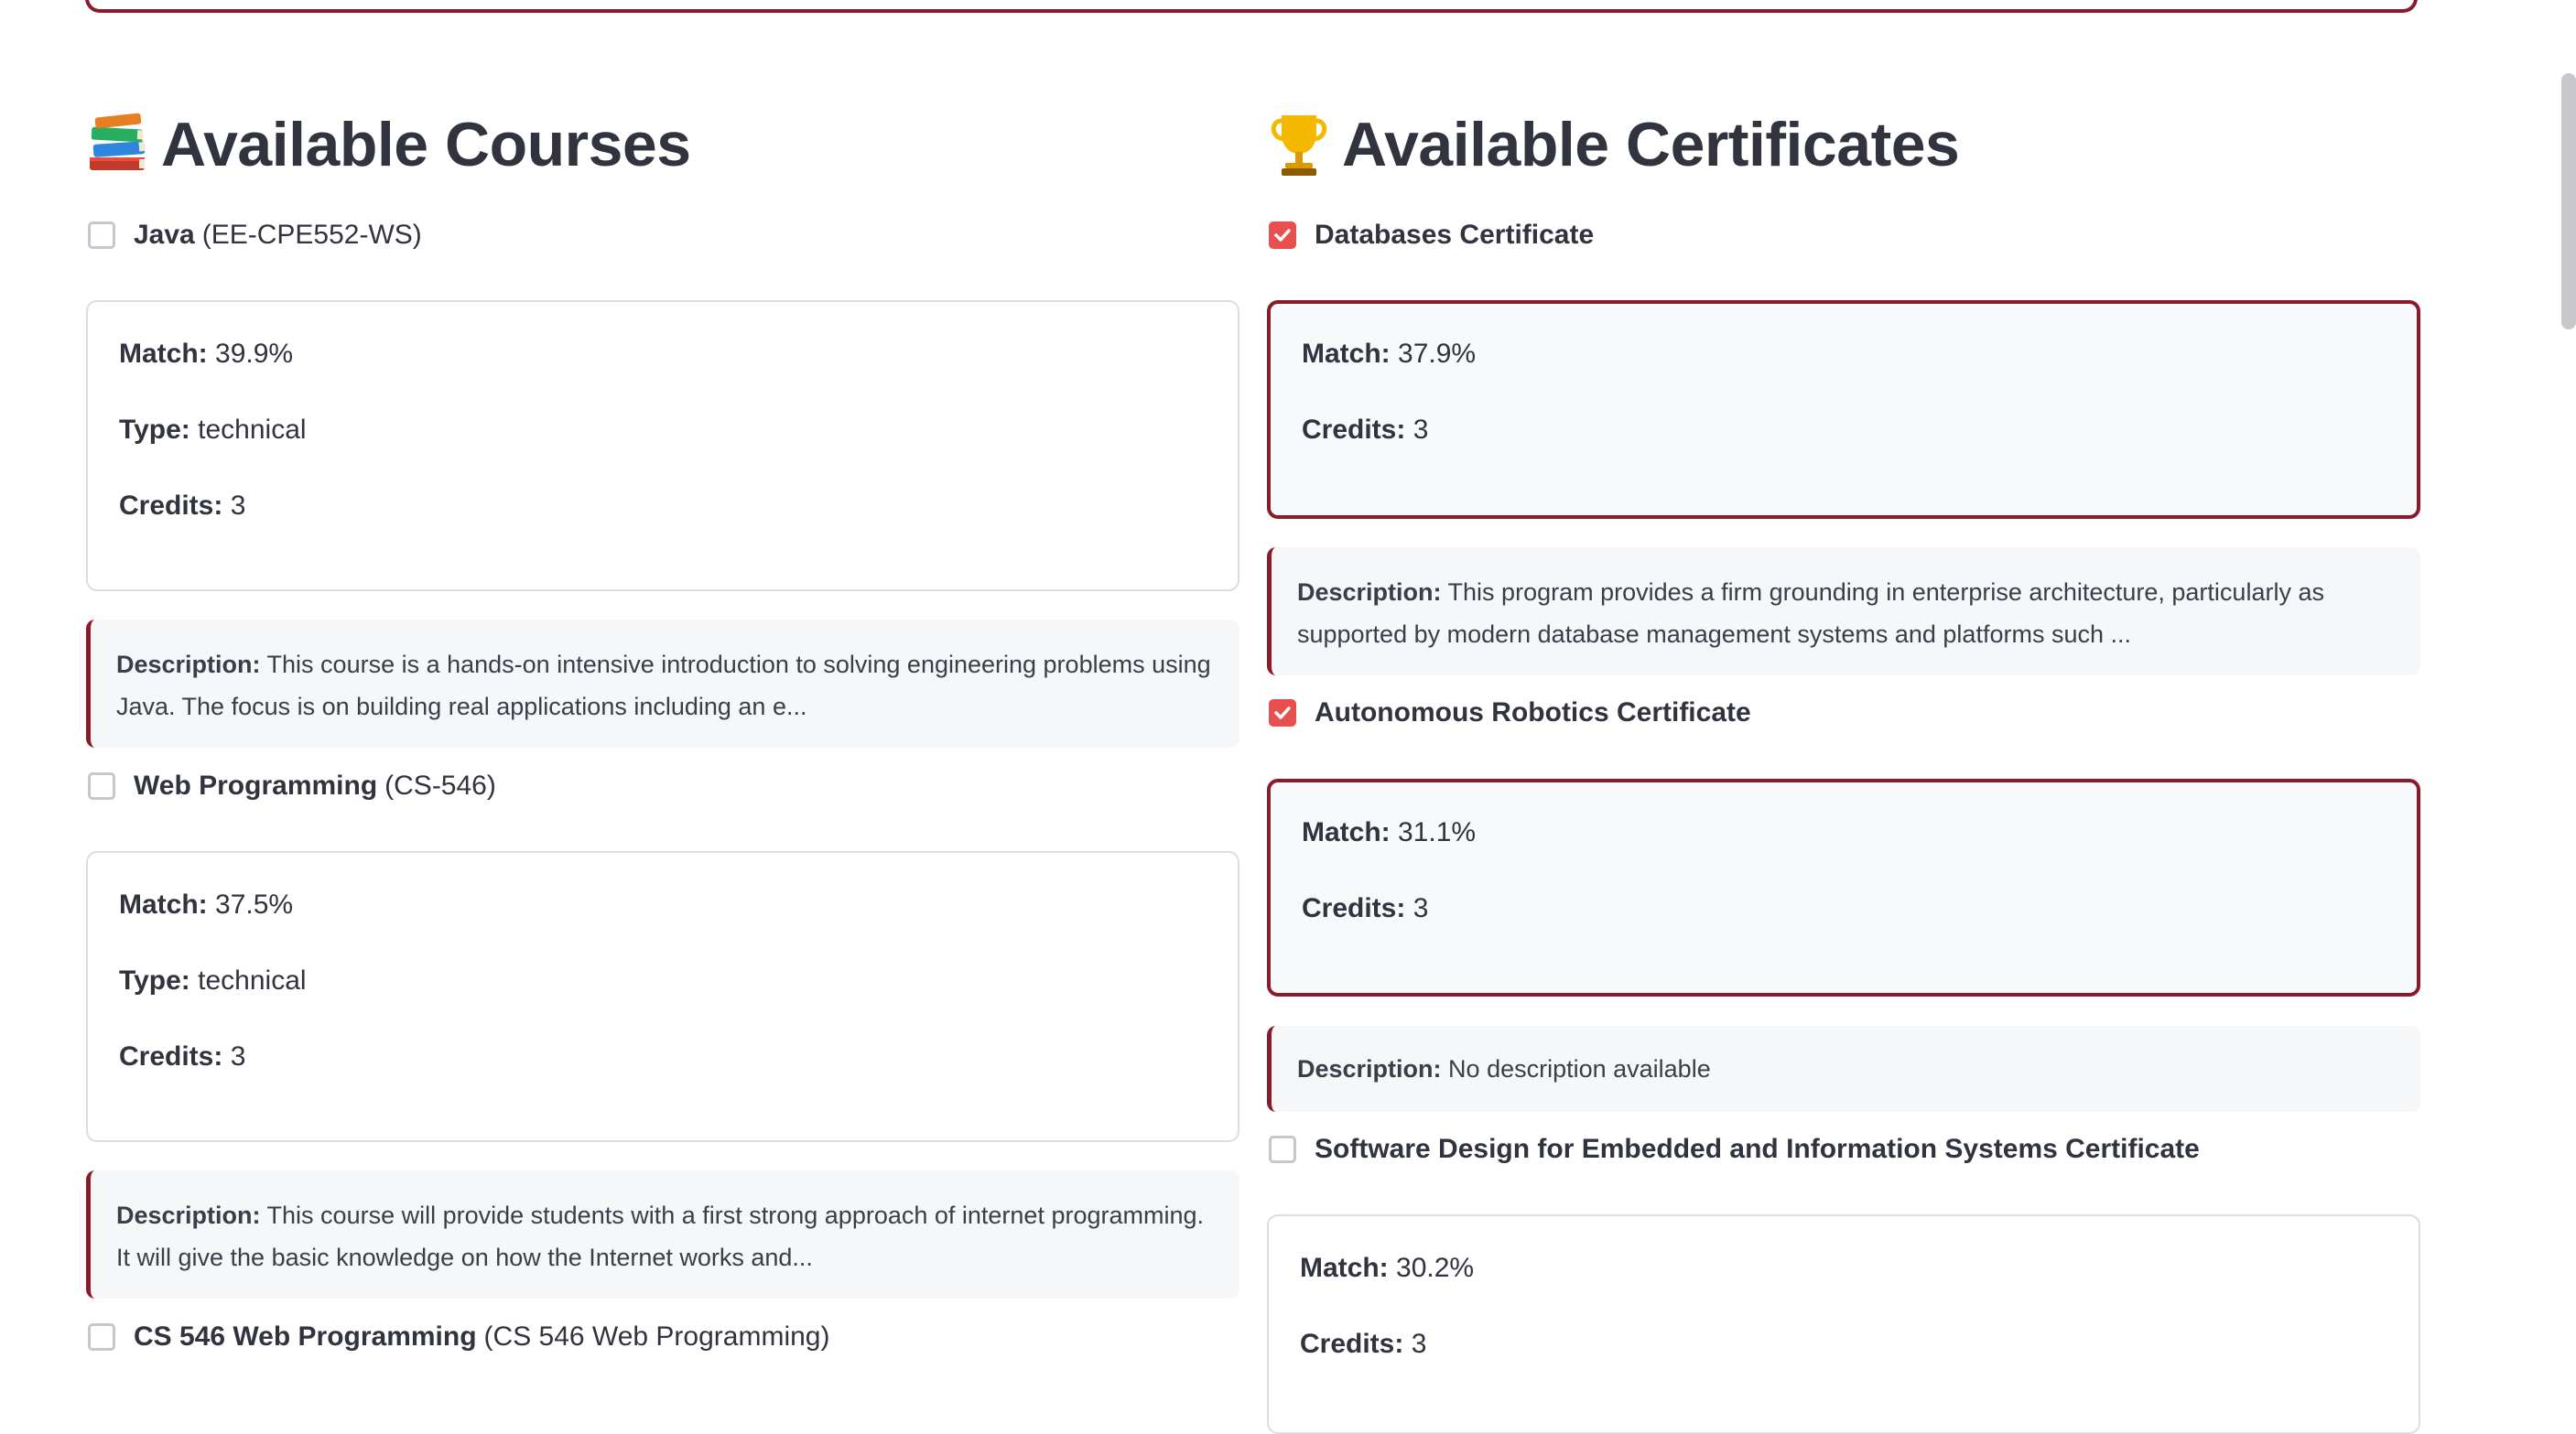  Describe the element at coordinates (426, 144) in the screenshot. I see `courses-heading-text: Available Courses` at that location.